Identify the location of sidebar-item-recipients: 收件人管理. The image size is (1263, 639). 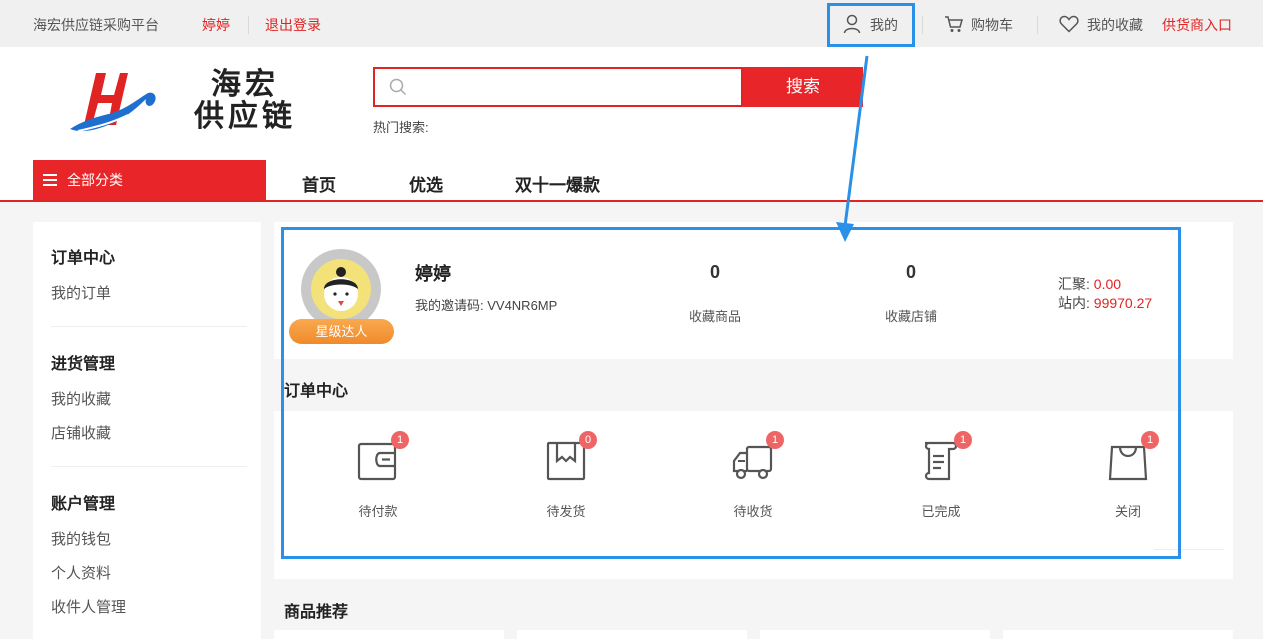
(88, 606).